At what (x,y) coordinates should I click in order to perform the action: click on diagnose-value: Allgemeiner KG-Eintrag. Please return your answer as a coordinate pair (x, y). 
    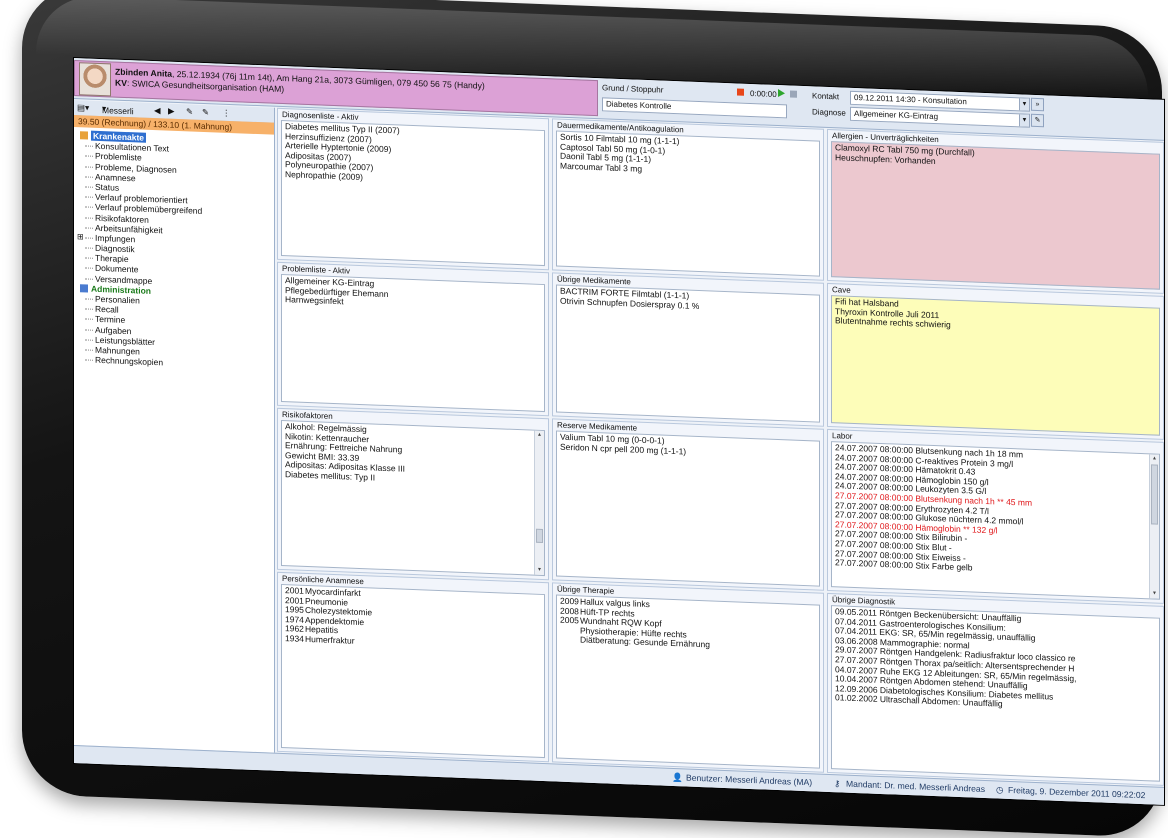
    Looking at the image, I should click on (896, 115).